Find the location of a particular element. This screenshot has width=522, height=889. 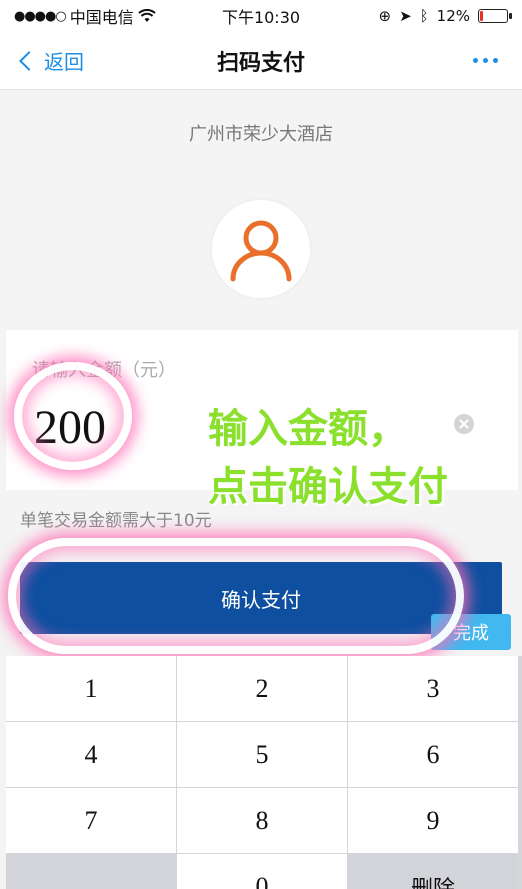

key-5: 5 is located at coordinates (262, 754).